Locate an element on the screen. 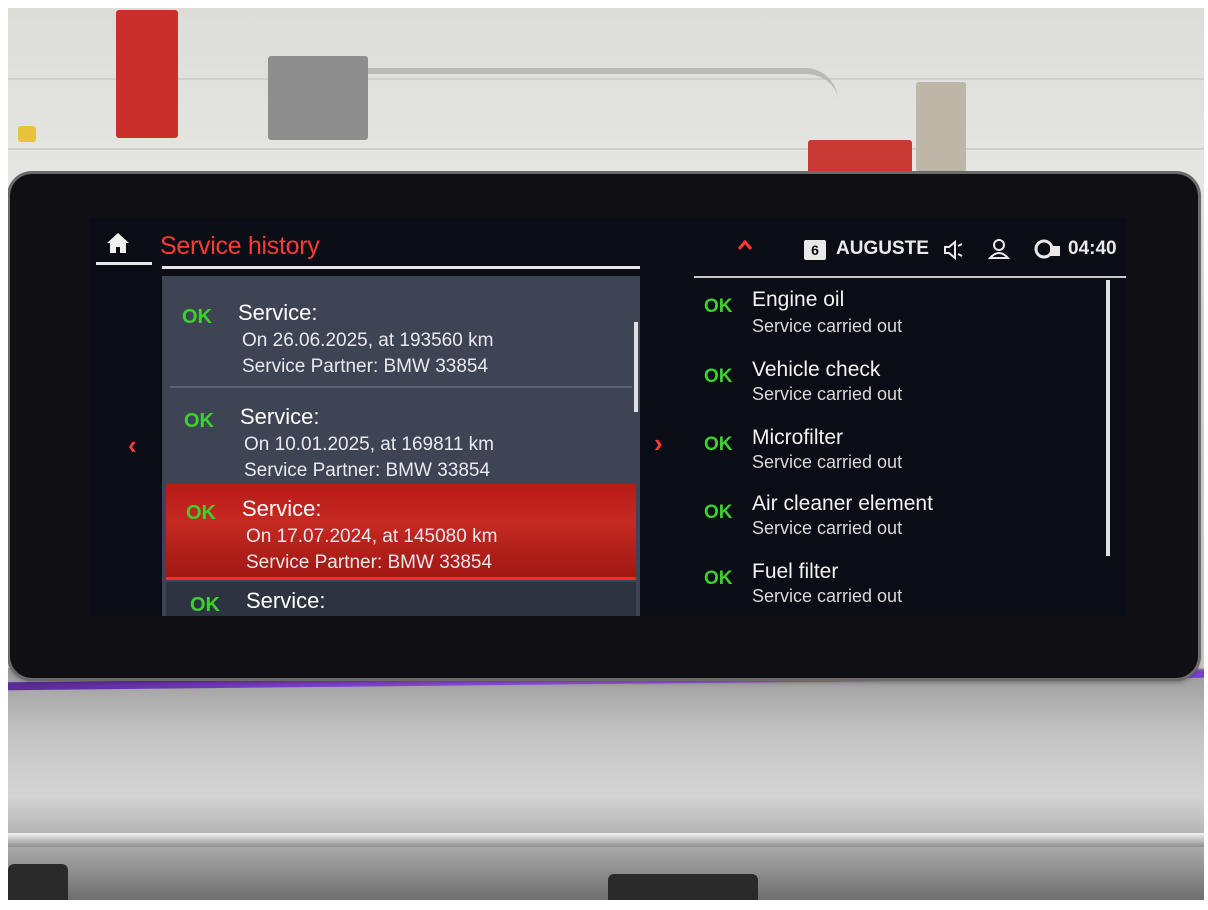  wall-box is located at coordinates (318, 98).